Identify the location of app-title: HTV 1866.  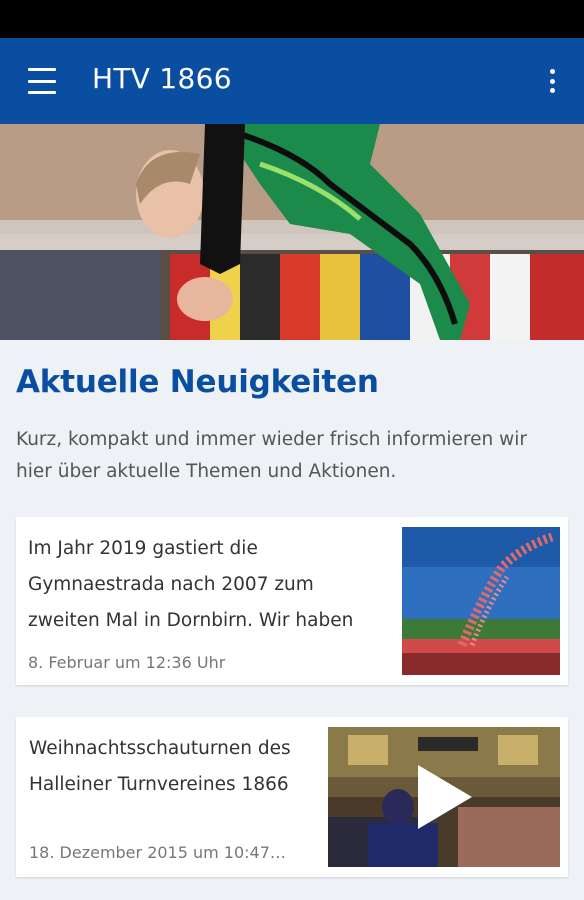
(162, 78).